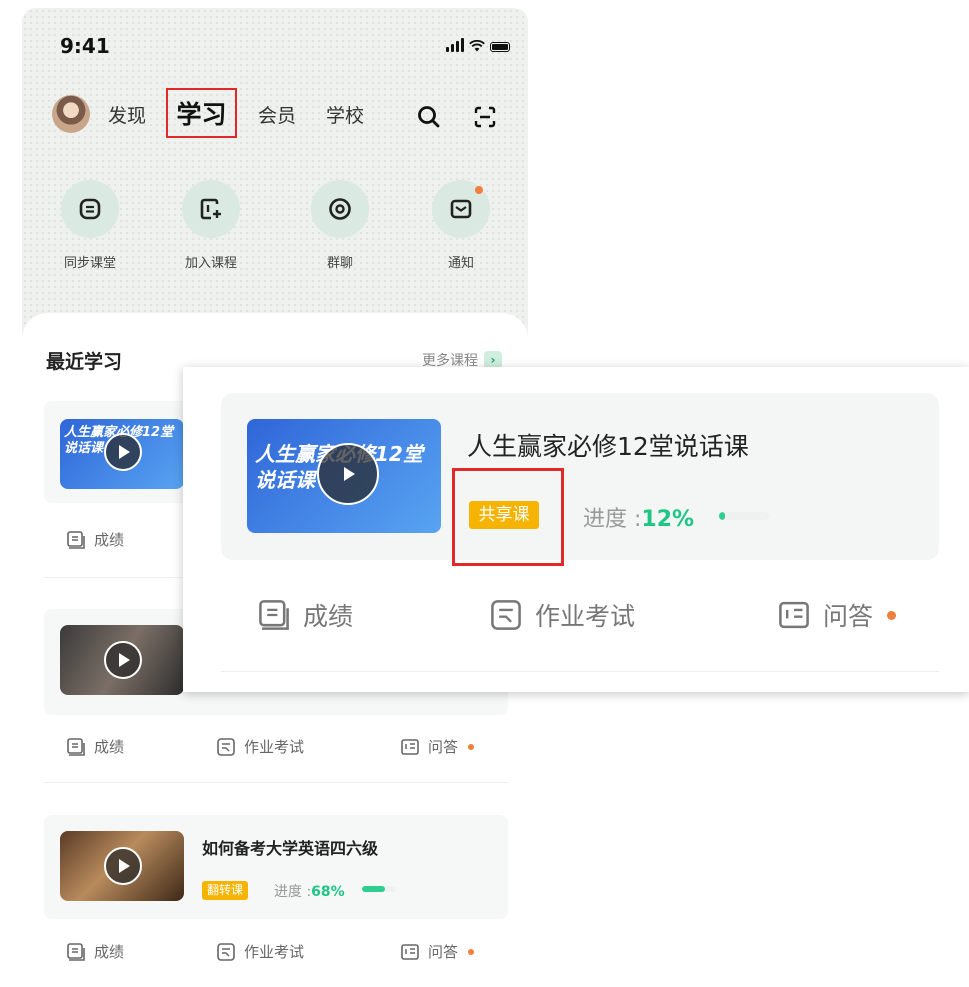  I want to click on course-card: 人生赢家必修12堂说话课 人生赢家必修12堂说话课 共享课 进度 :12%, so click(580, 476).